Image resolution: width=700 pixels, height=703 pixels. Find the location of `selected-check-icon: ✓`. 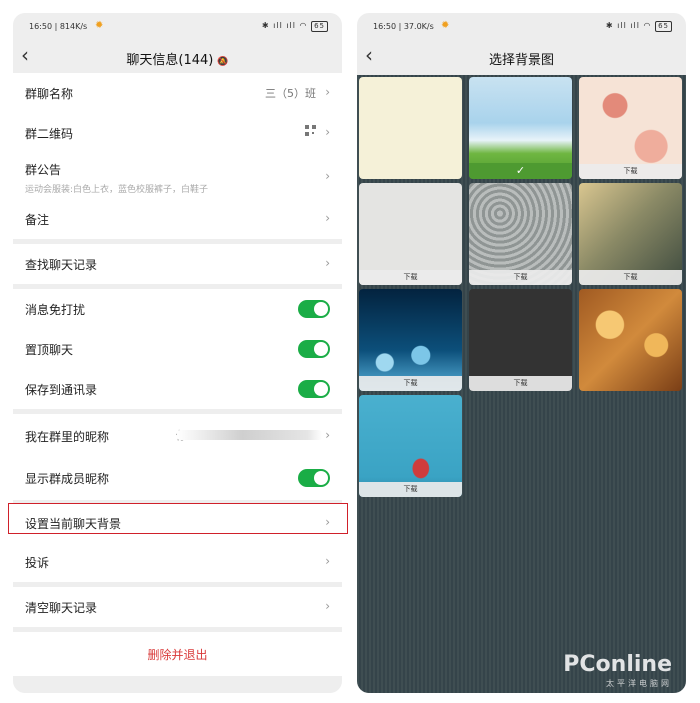

selected-check-icon: ✓ is located at coordinates (520, 171).